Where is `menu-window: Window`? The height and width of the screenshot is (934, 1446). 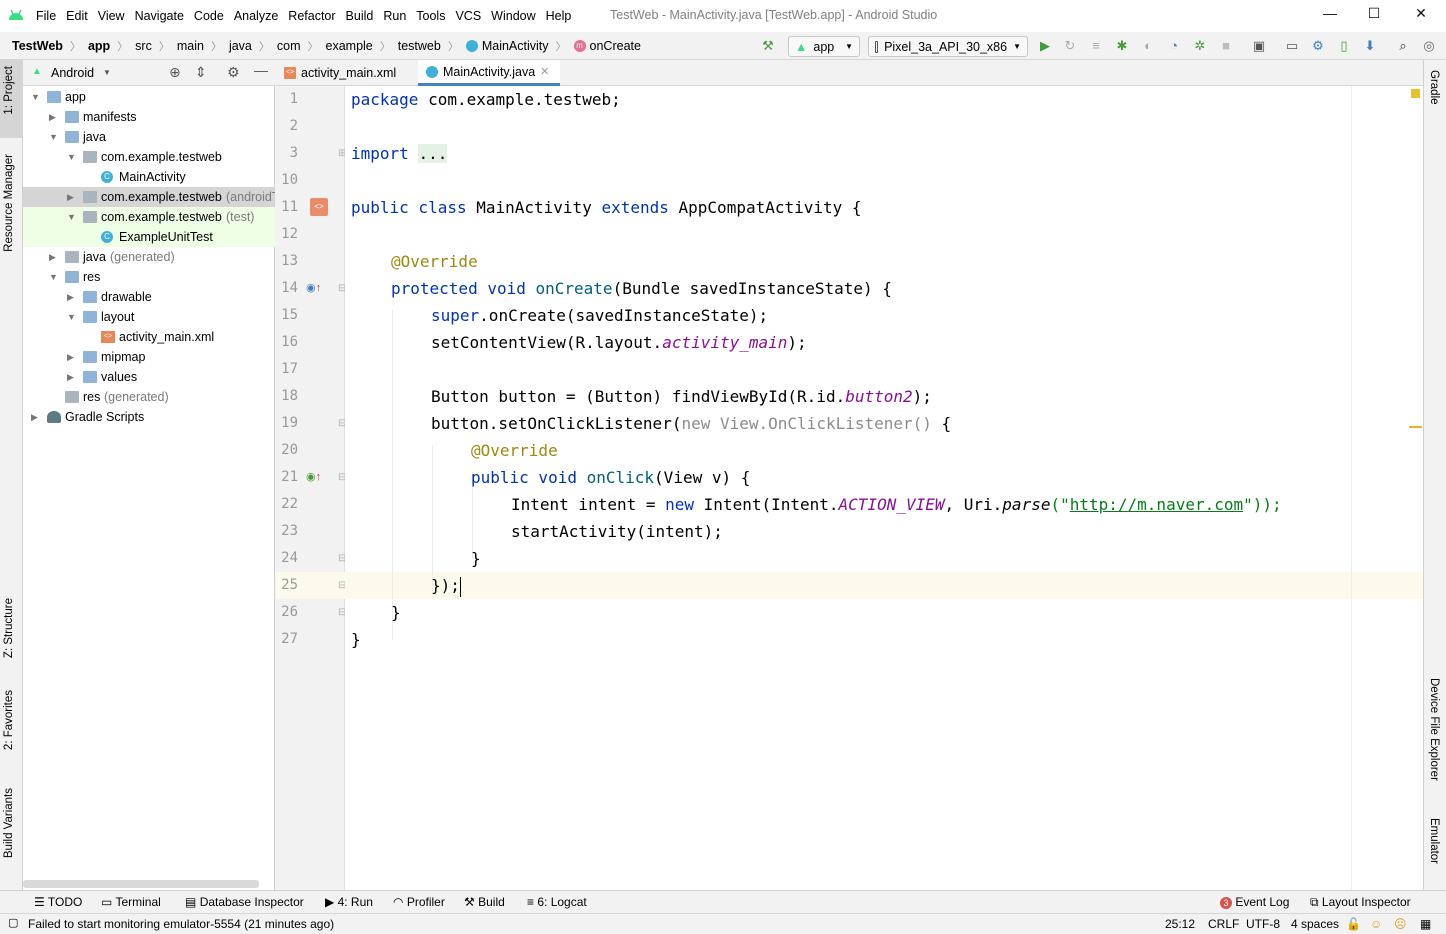
menu-window: Window is located at coordinates (513, 16).